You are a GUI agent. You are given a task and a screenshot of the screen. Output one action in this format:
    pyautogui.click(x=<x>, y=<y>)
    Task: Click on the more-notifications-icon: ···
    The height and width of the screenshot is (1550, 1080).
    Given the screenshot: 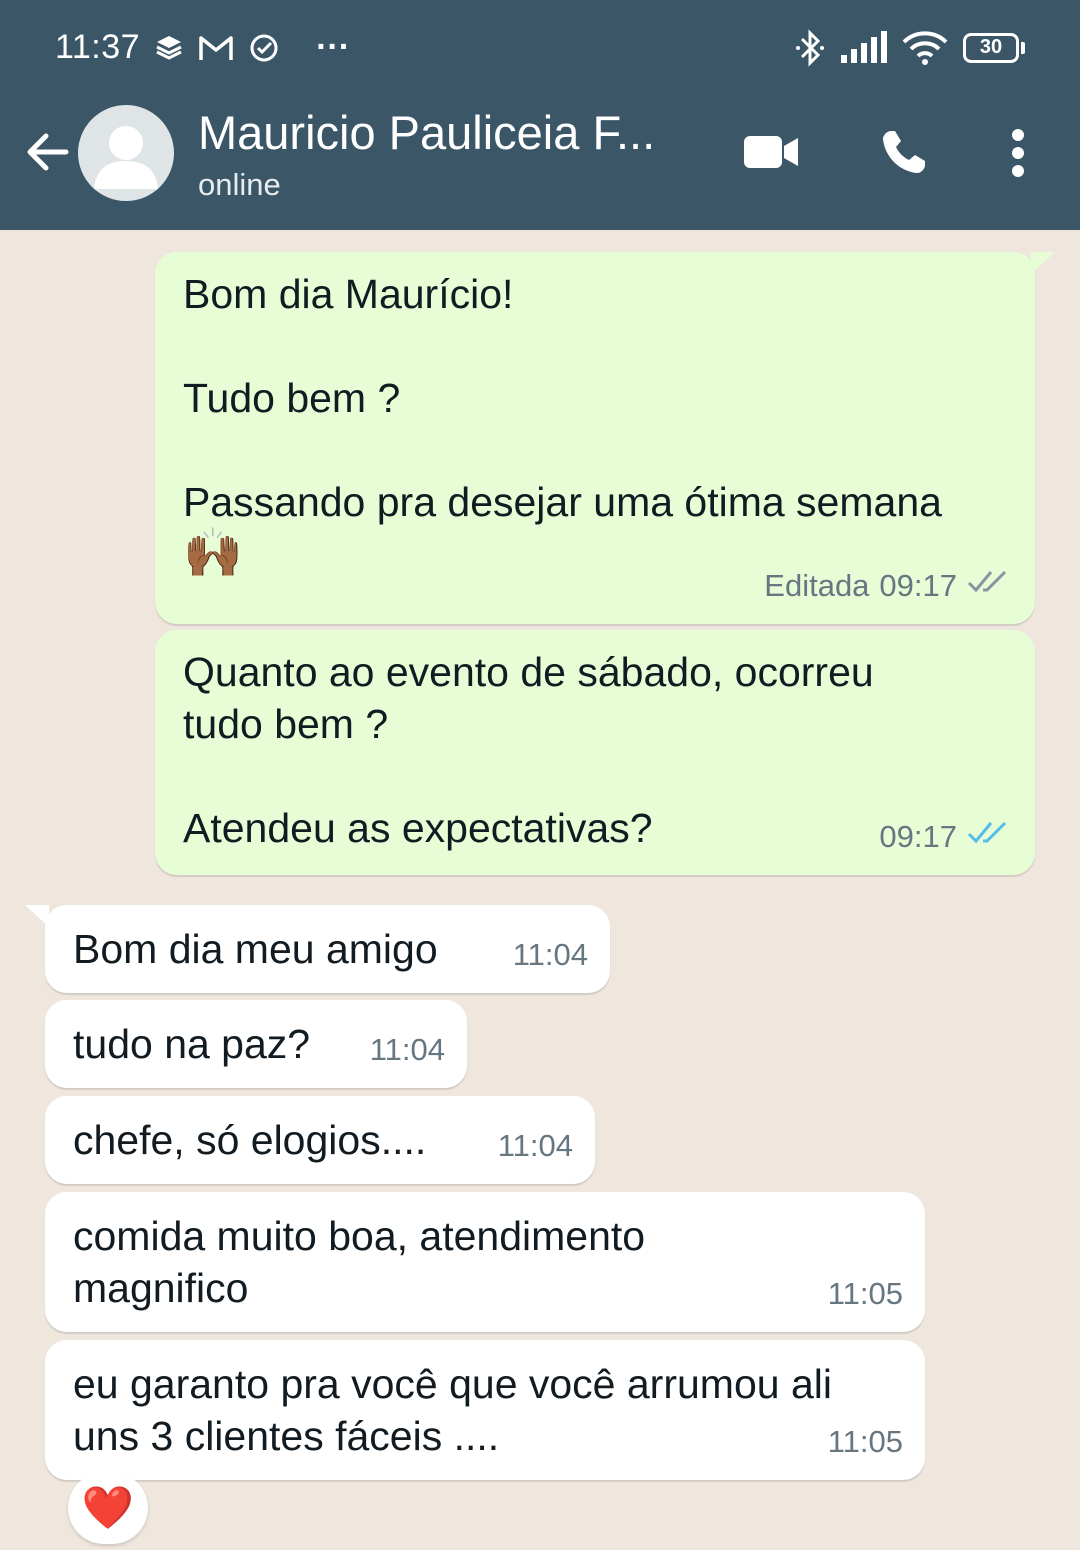 What is the action you would take?
    pyautogui.click(x=333, y=47)
    